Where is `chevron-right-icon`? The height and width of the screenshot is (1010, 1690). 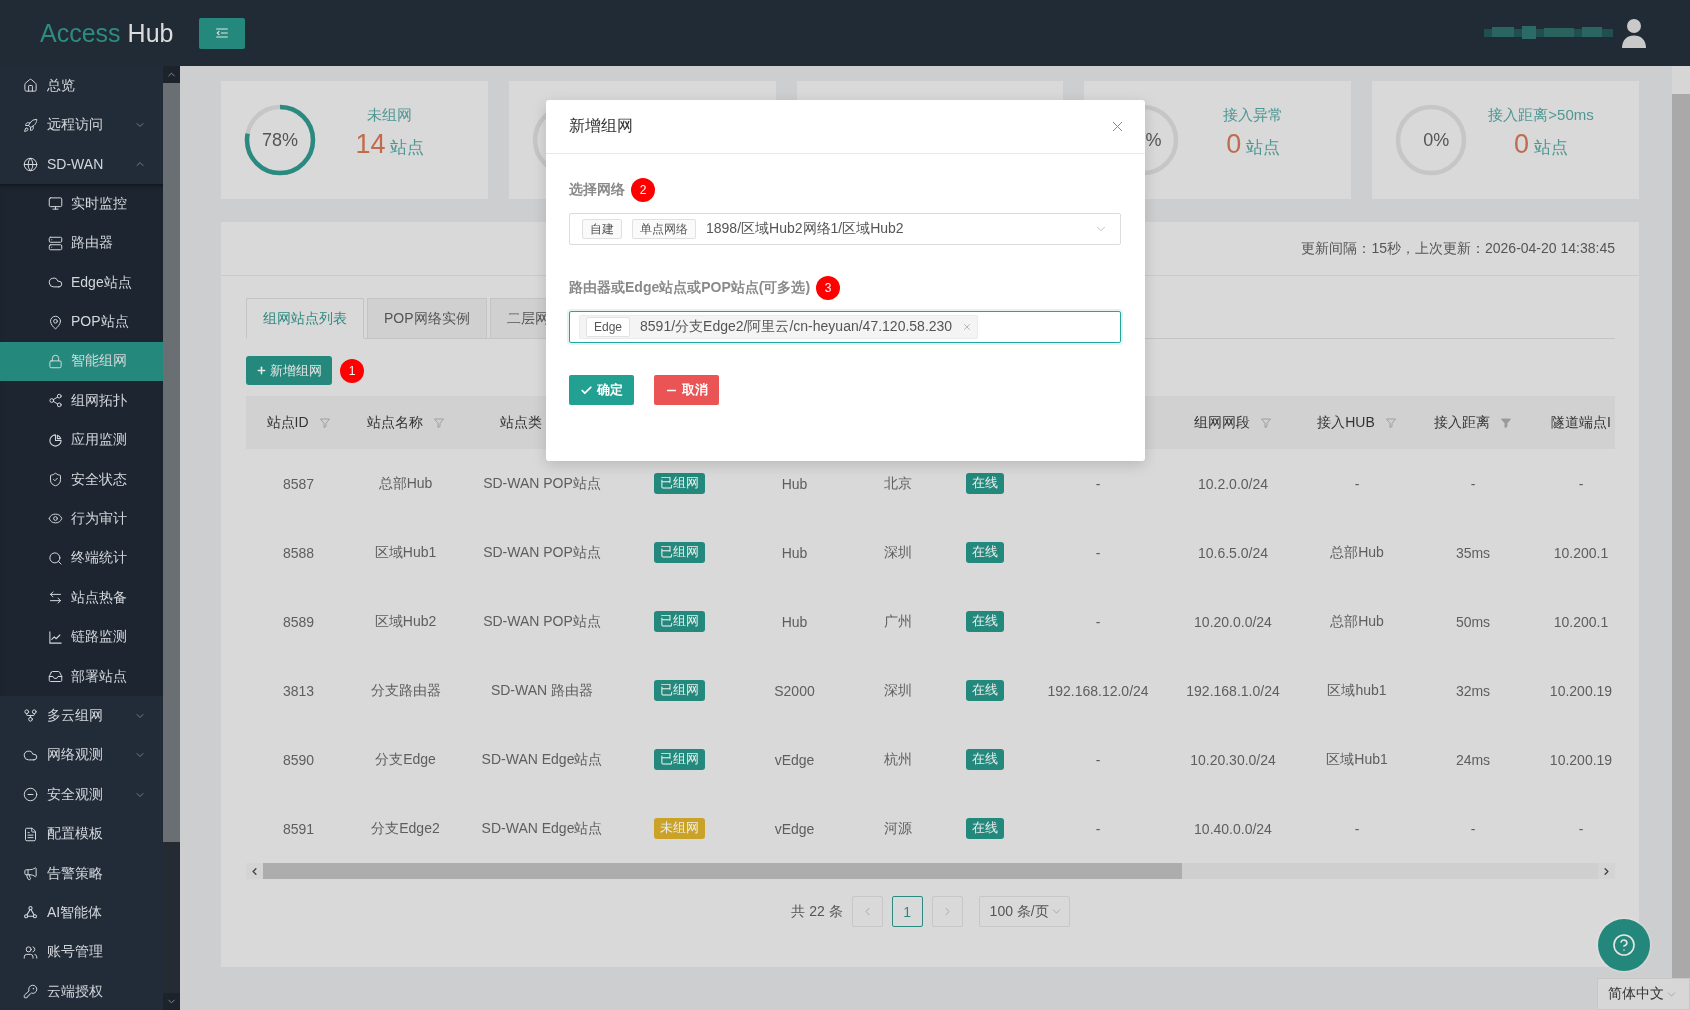 chevron-right-icon is located at coordinates (1606, 871).